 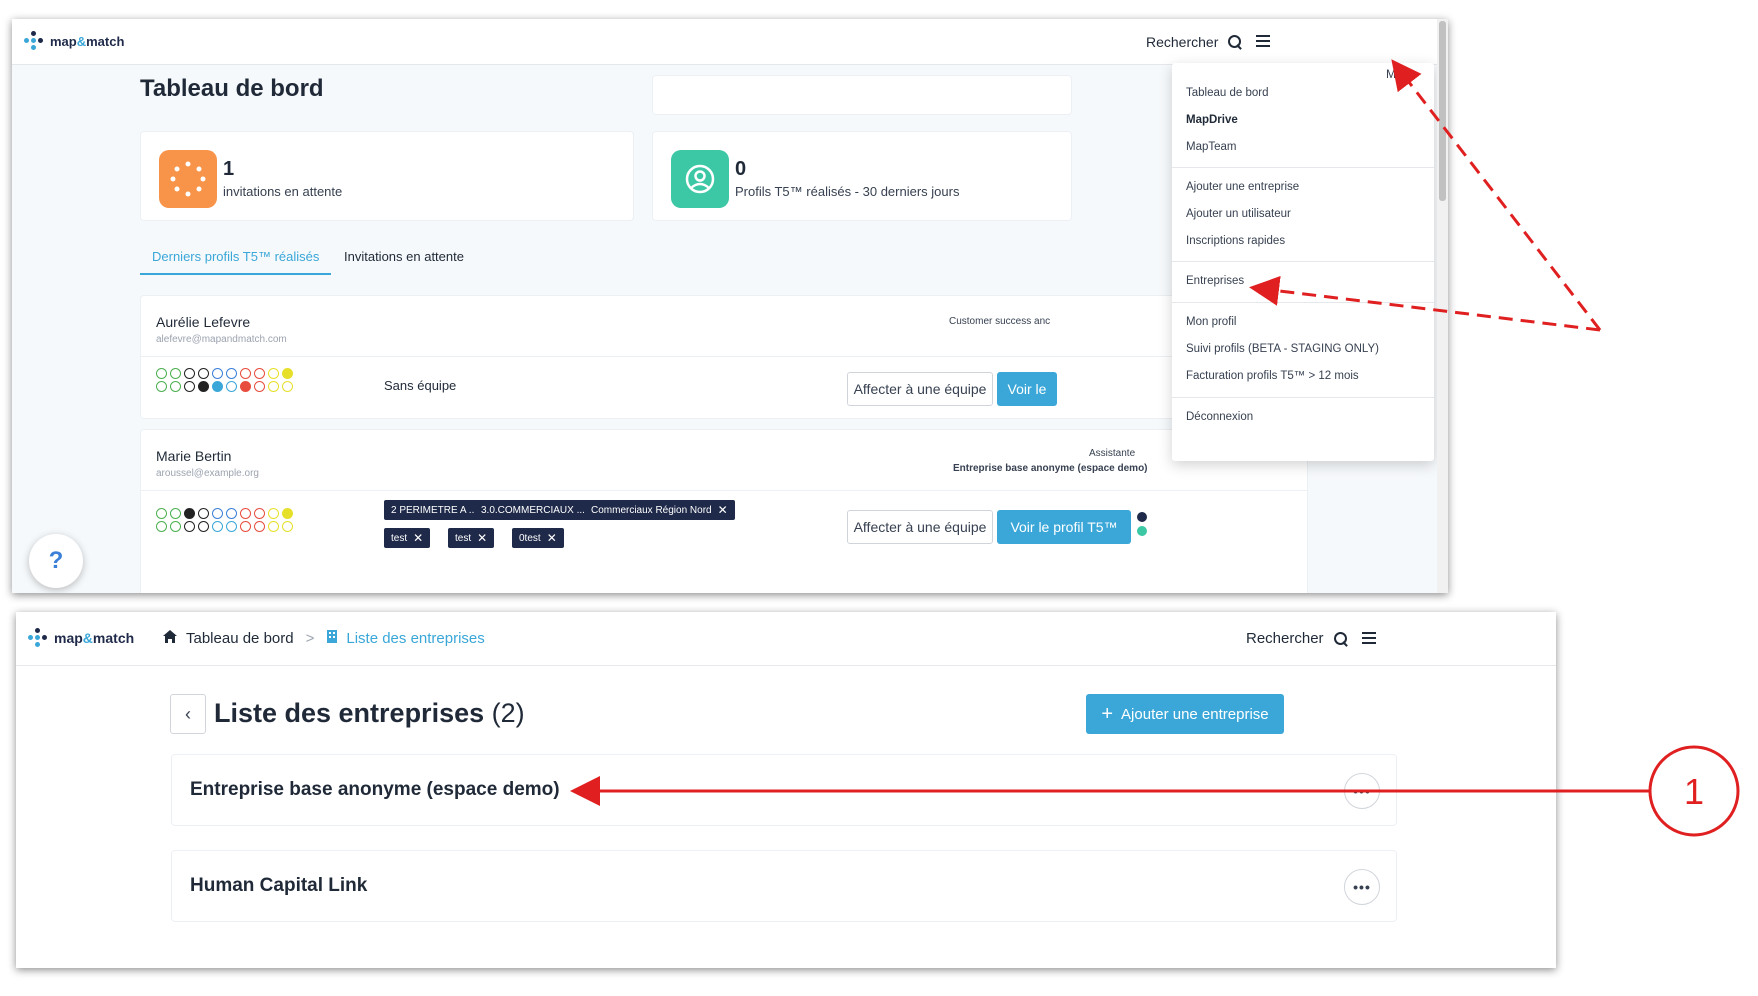 What do you see at coordinates (105, 41) in the screenshot?
I see `brand-text-2: match` at bounding box center [105, 41].